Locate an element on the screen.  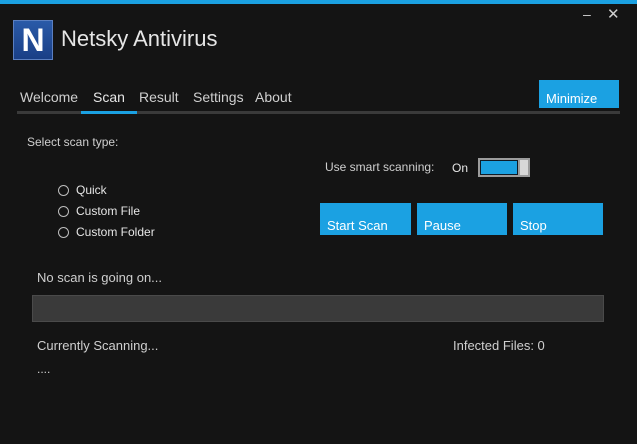
scan-option-custom-file: Custom File is located at coordinates (99, 211).